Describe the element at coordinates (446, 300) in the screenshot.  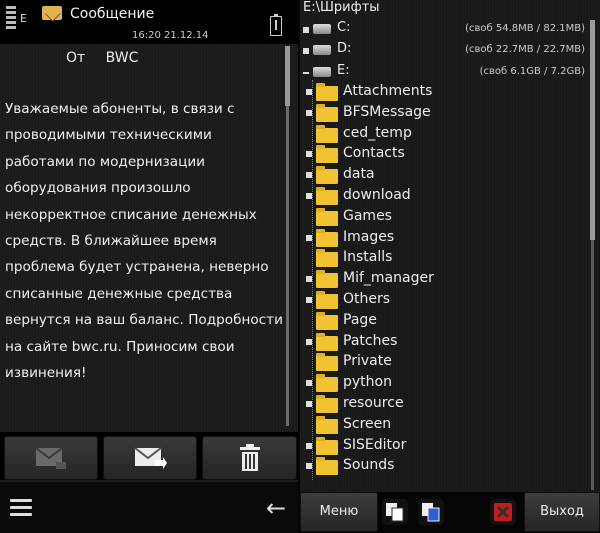
I see `folder-row: Others` at that location.